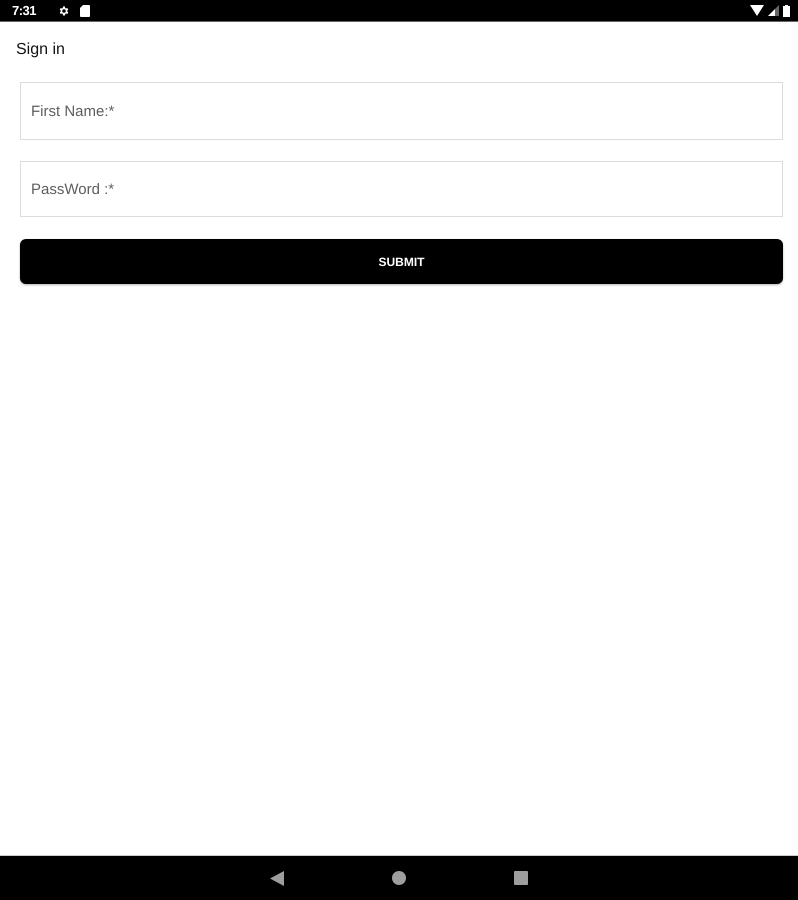 This screenshot has height=900, width=798. What do you see at coordinates (64, 10) in the screenshot?
I see `settings-icon` at bounding box center [64, 10].